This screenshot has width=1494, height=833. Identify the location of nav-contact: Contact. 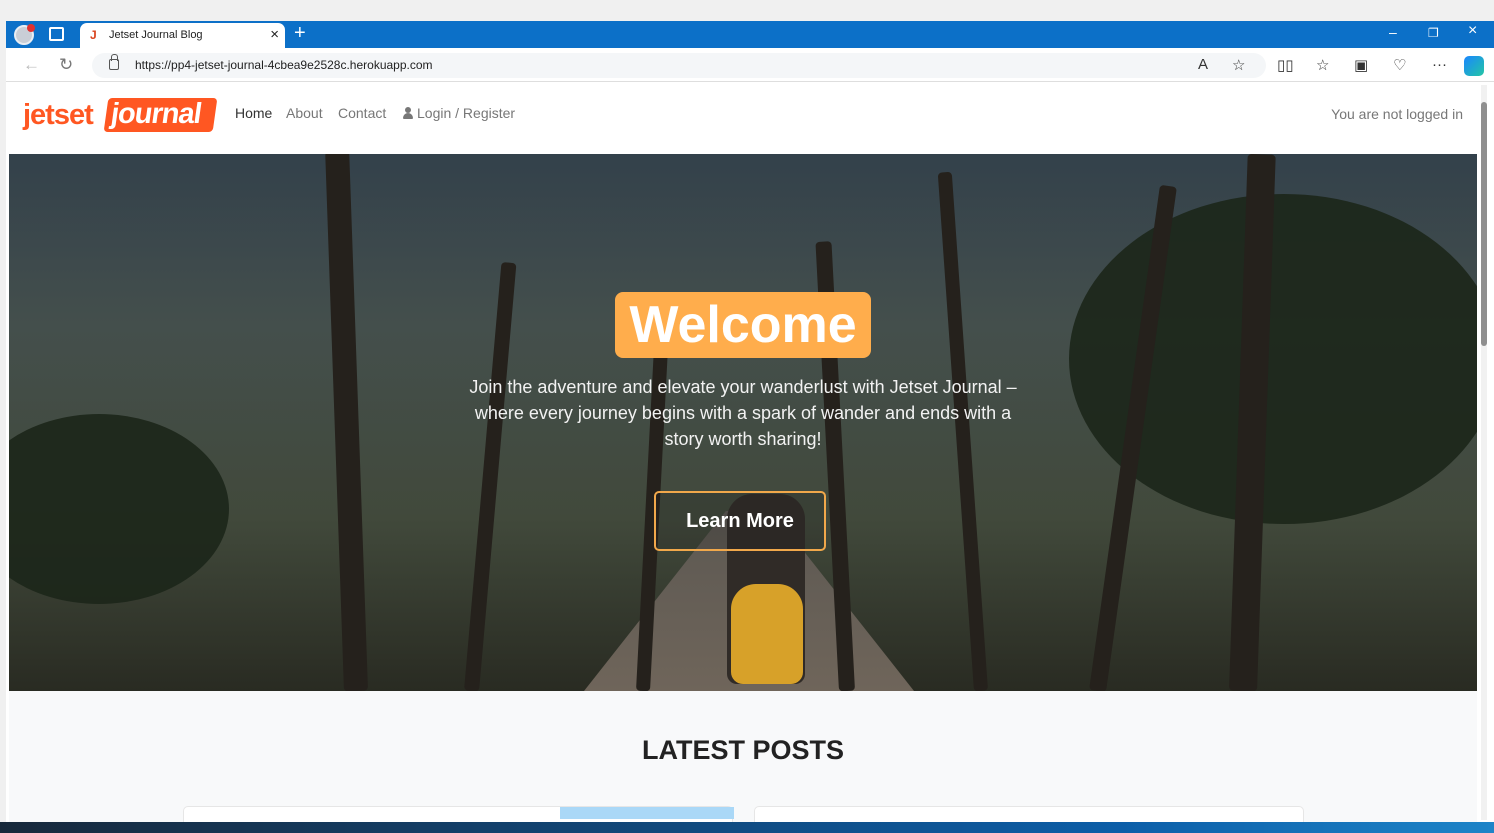
(362, 113).